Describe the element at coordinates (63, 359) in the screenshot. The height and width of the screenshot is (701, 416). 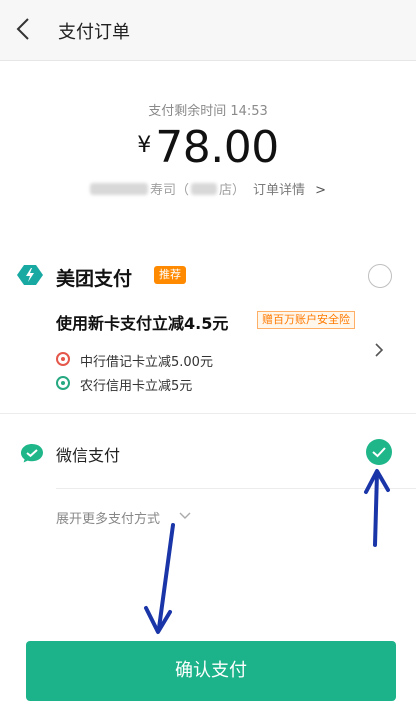
I see `bank-of-china-icon` at that location.